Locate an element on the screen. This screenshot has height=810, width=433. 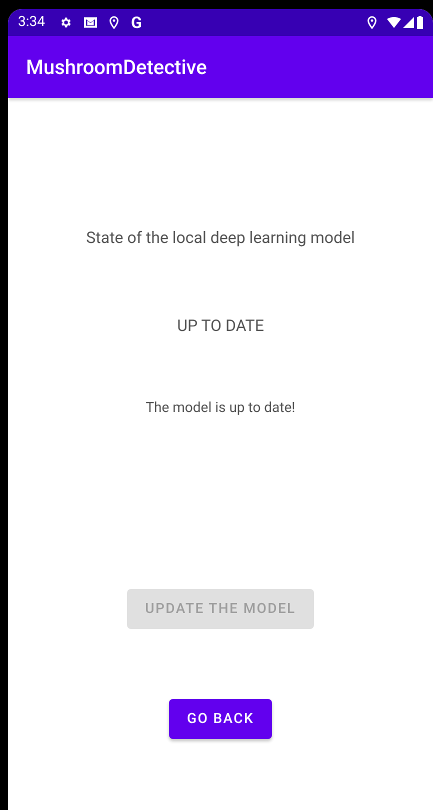
signal-icon is located at coordinates (408, 22).